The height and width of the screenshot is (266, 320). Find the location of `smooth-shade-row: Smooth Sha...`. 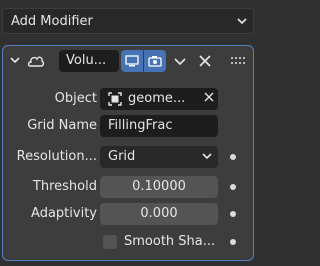

smooth-shade-row: Smooth Sha... is located at coordinates (128, 242).